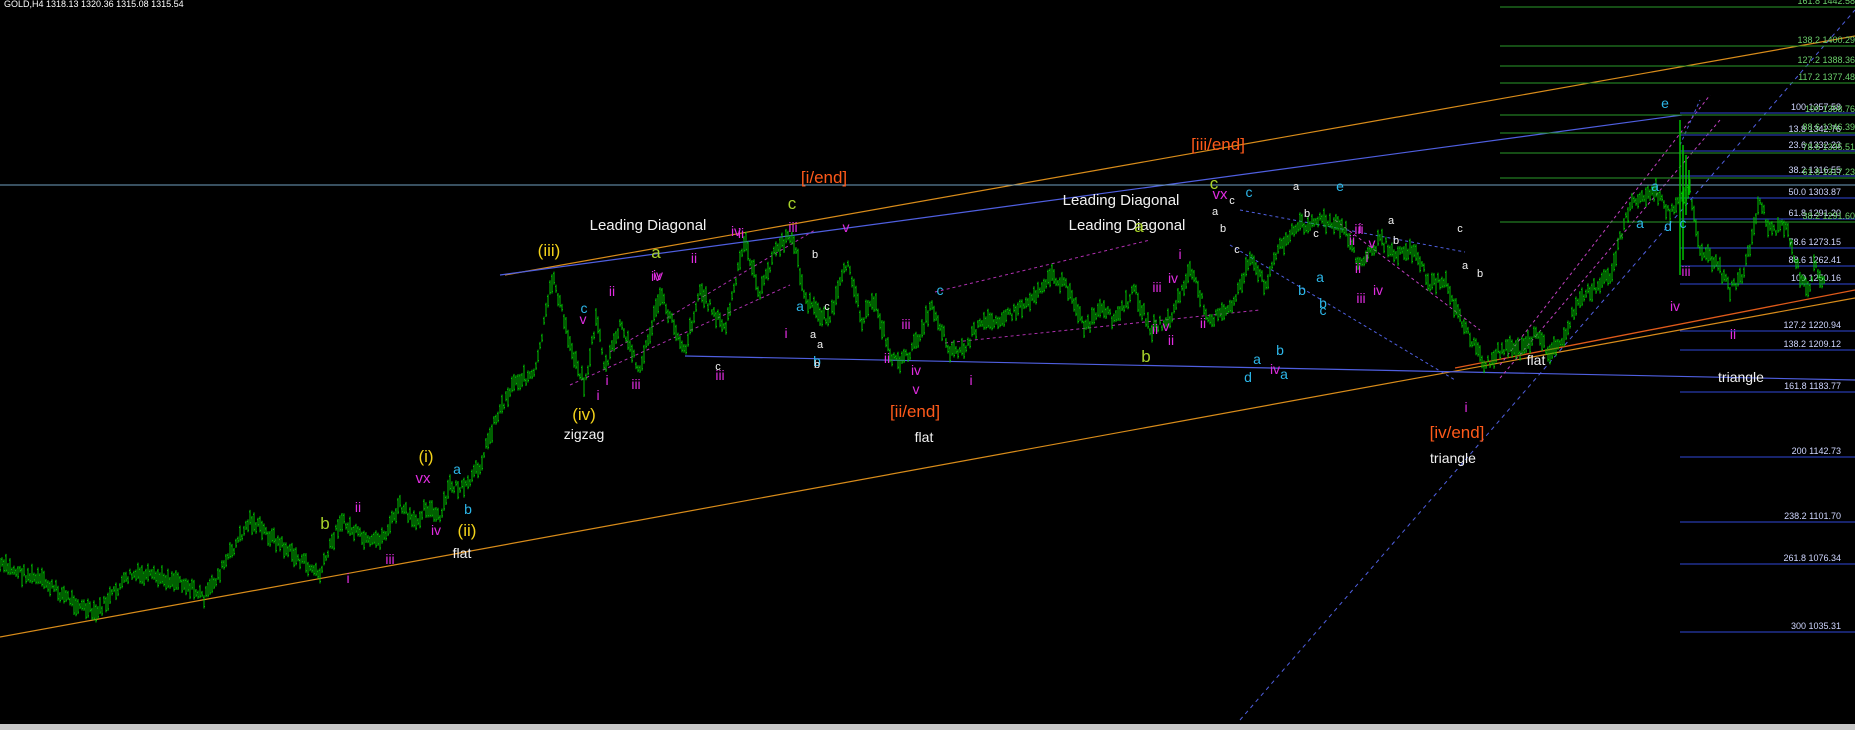 The height and width of the screenshot is (730, 1855). Describe the element at coordinates (425, 456) in the screenshot. I see `wave-label: (i)` at that location.